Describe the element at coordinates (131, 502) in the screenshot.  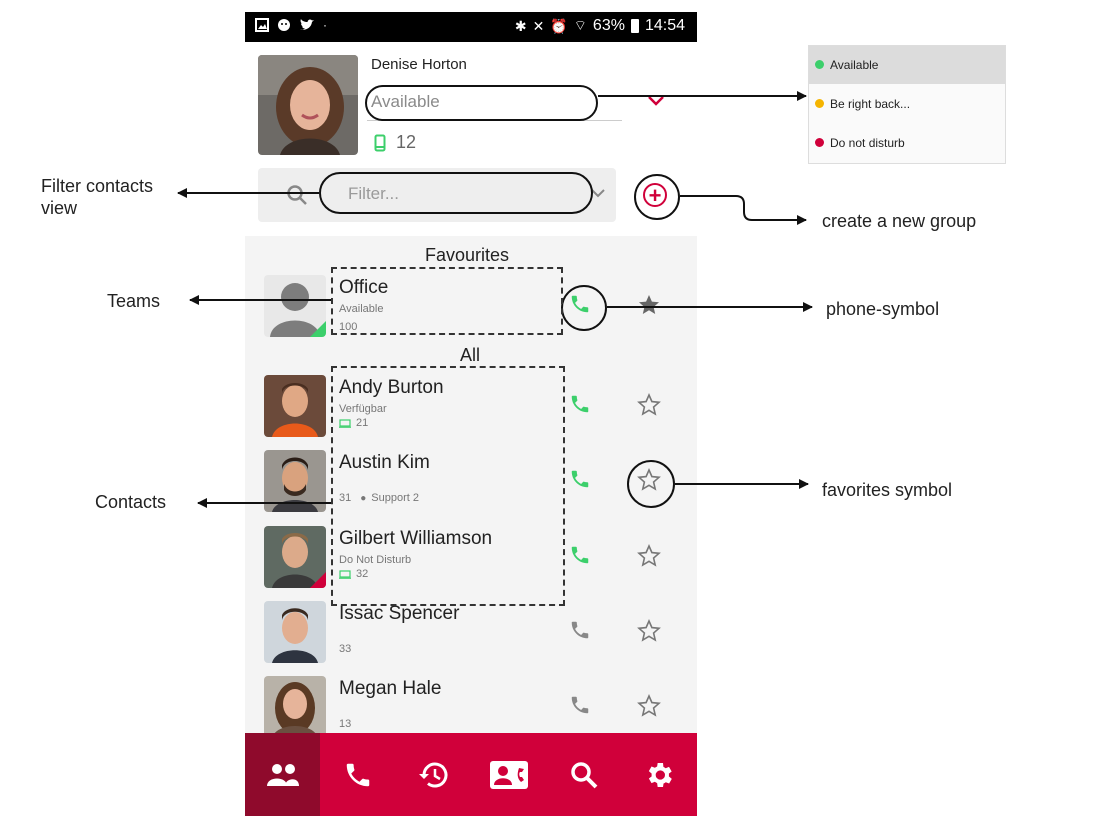
I see `annotation-contacts: Contacts` at that location.